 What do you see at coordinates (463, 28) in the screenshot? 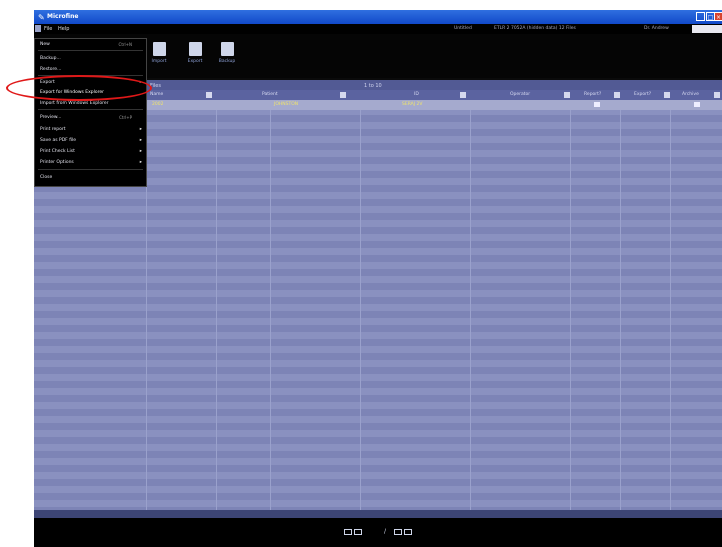
I see `info-field-1: Untitled` at bounding box center [463, 28].